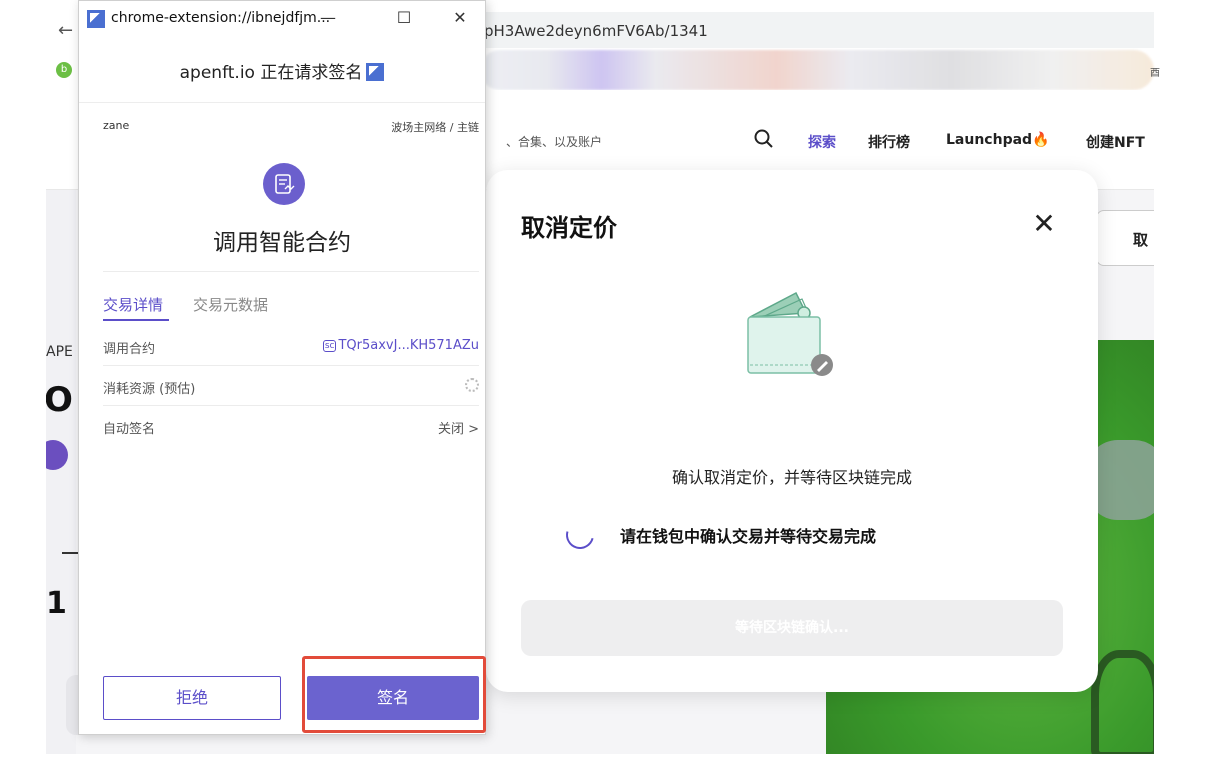  I want to click on back-arrow-icon: ←, so click(65, 30).